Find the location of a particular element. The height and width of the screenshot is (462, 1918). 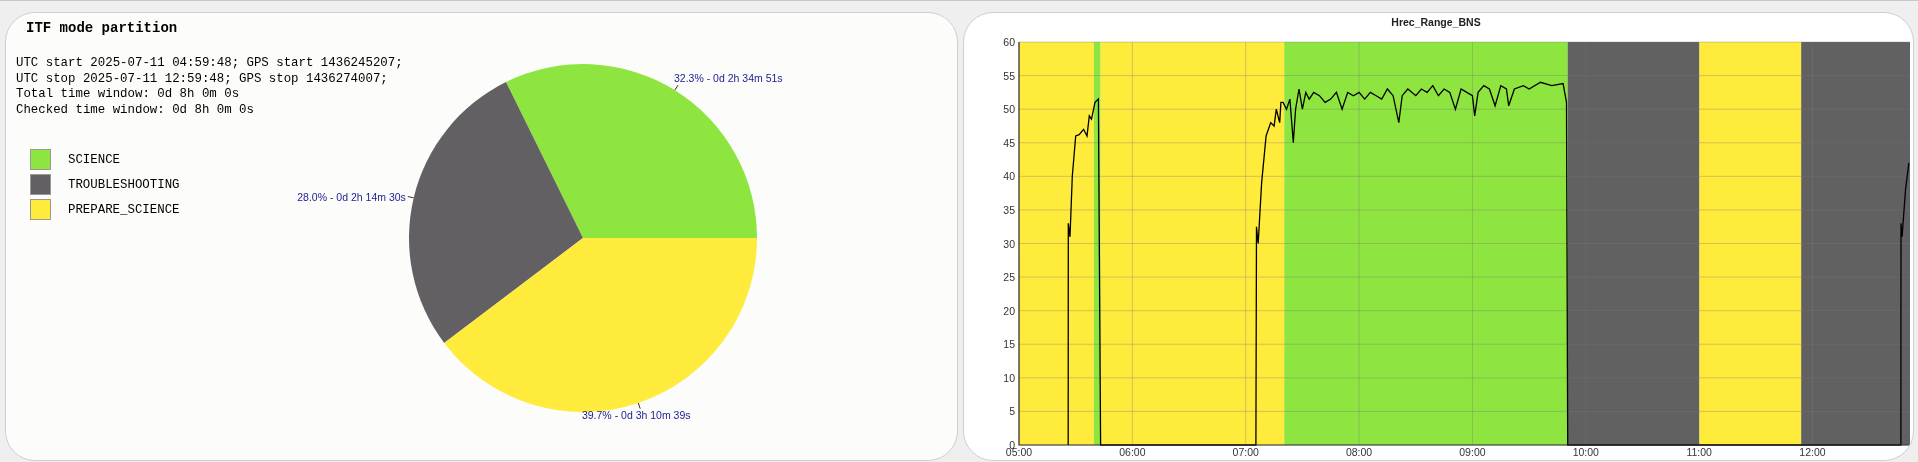

x-tick-label: 12:00 is located at coordinates (1812, 452).